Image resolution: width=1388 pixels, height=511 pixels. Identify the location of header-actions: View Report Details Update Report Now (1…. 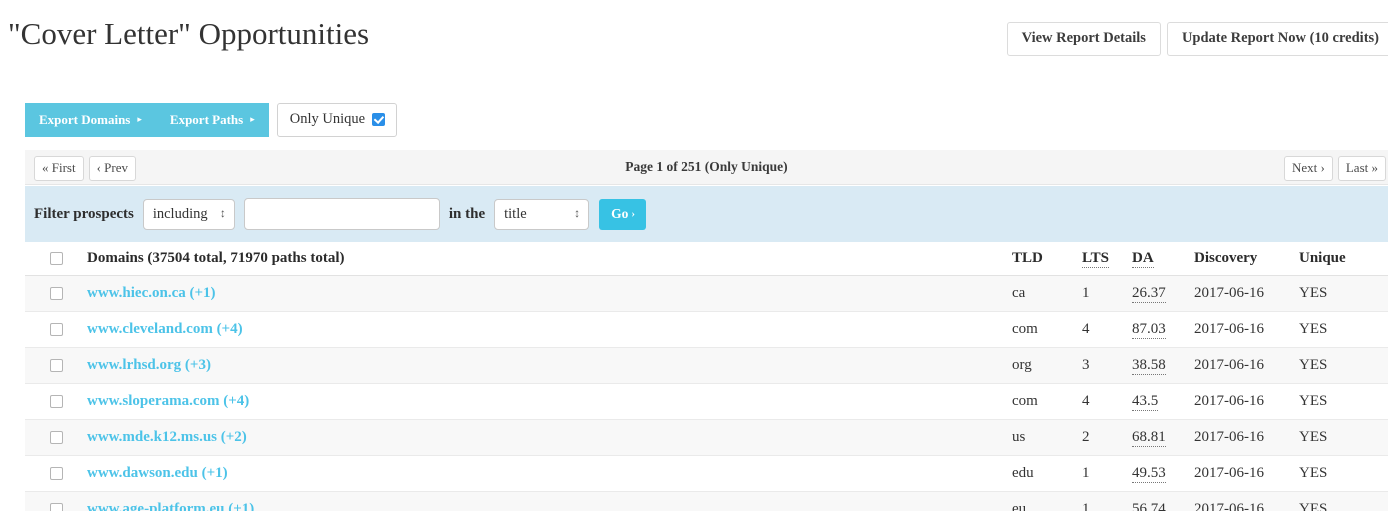
(1197, 39).